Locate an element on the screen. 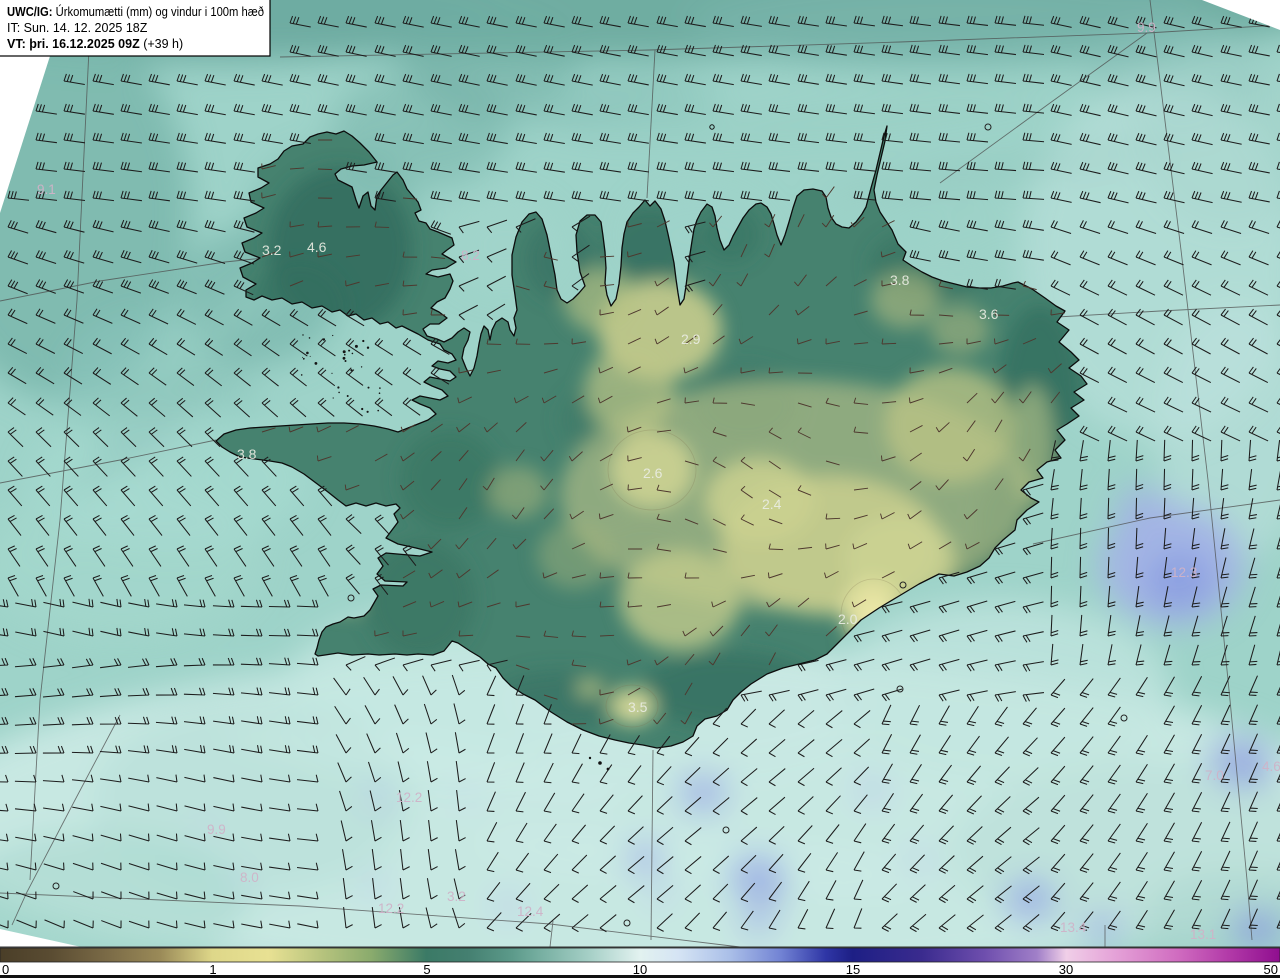  svg-text: 2.4 is located at coordinates (772, 504).